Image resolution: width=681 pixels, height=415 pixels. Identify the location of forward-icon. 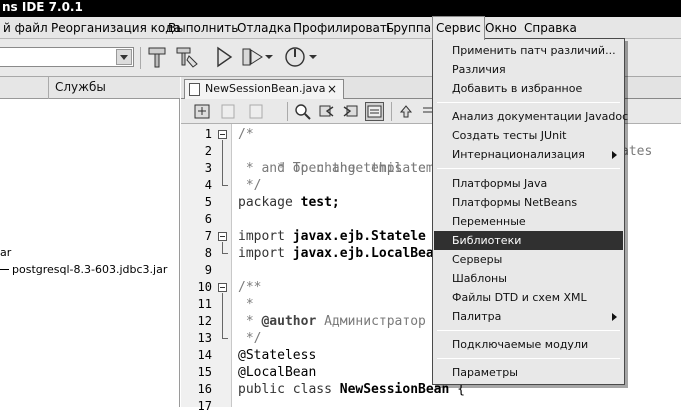
(256, 111).